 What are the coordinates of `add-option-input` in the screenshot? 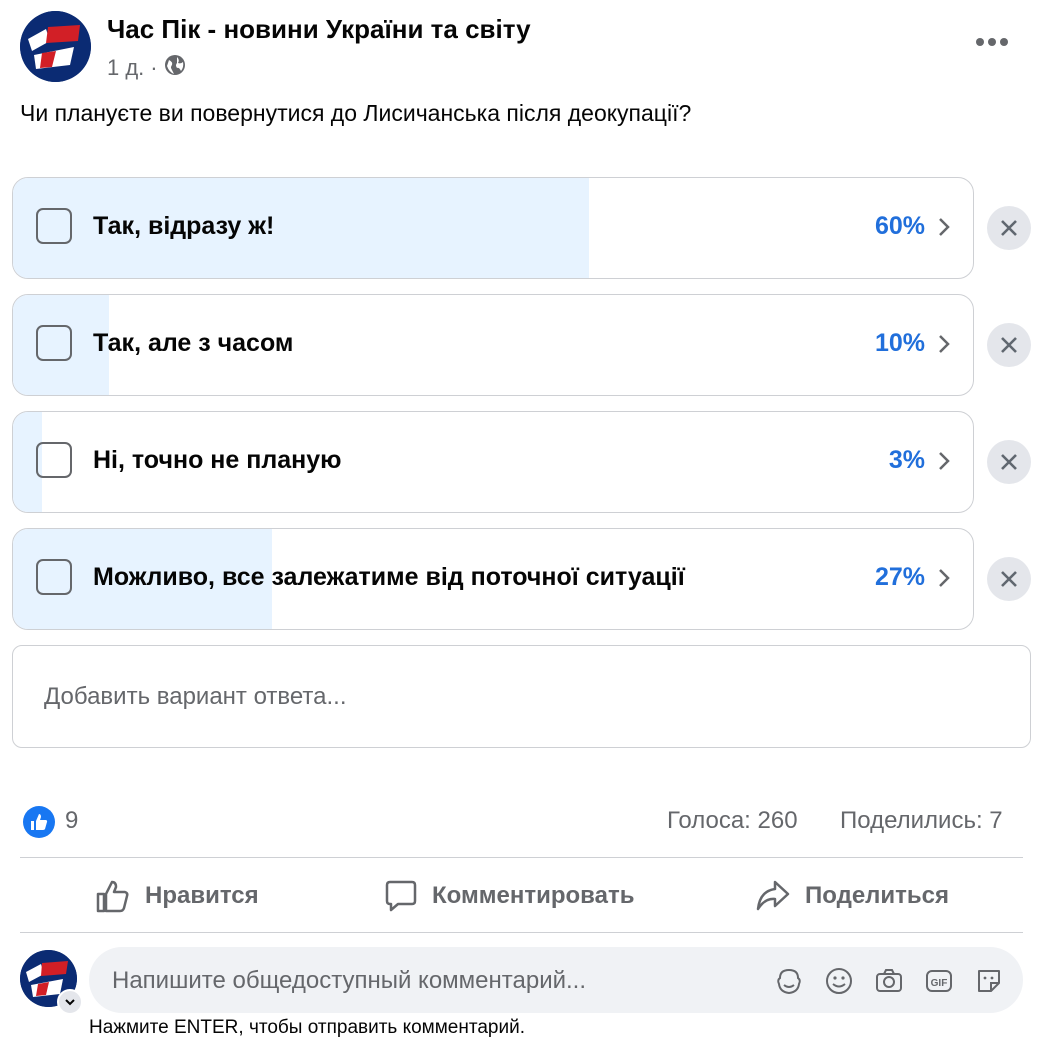 It's located at (494, 697).